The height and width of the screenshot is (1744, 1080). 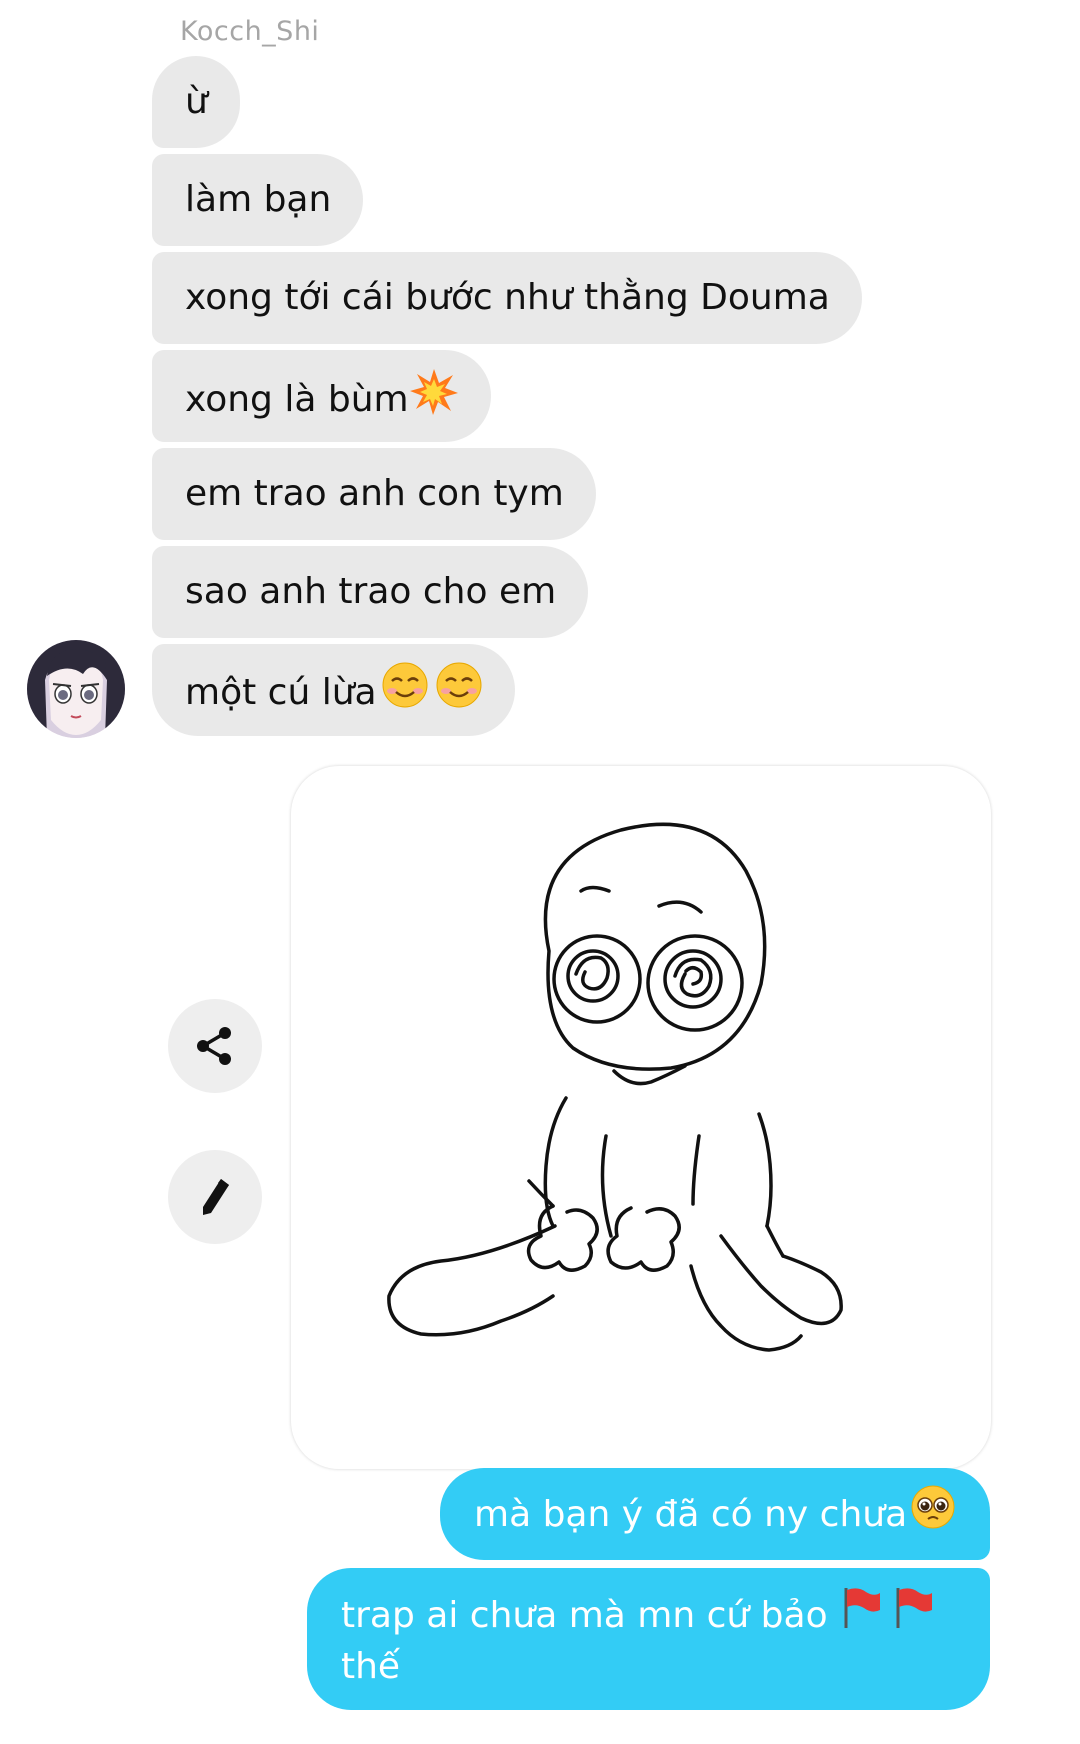 I want to click on incoming-message: ừ, so click(x=196, y=102).